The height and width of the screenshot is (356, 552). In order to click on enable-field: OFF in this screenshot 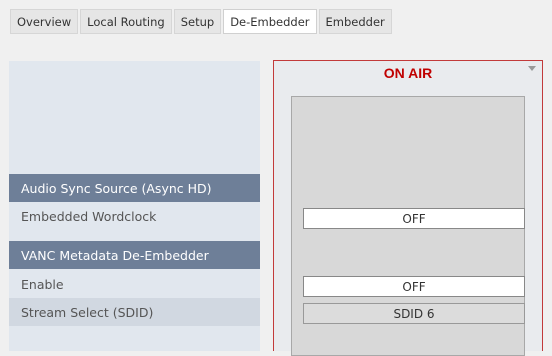, I will do `click(414, 286)`.